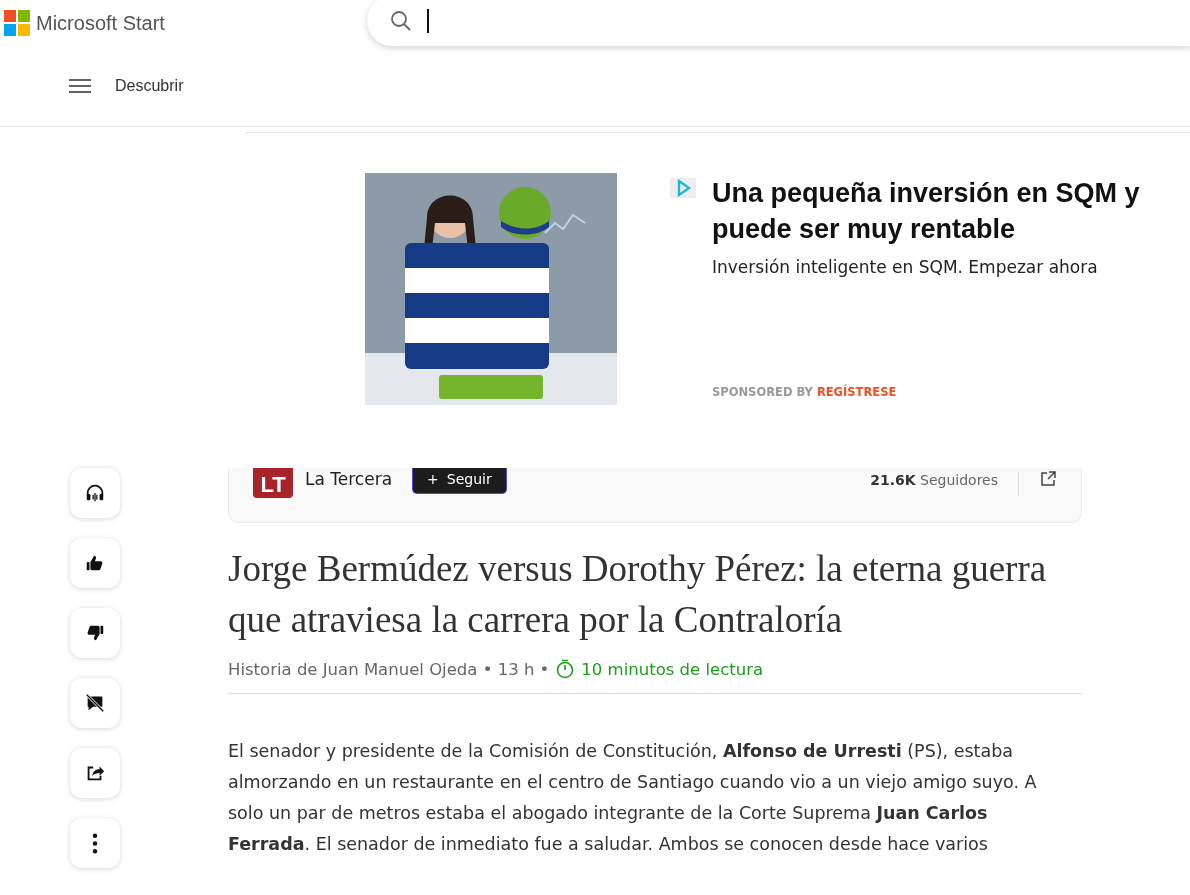 The width and height of the screenshot is (1190, 895). What do you see at coordinates (273, 483) in the screenshot?
I see `publisher-logo: LT` at bounding box center [273, 483].